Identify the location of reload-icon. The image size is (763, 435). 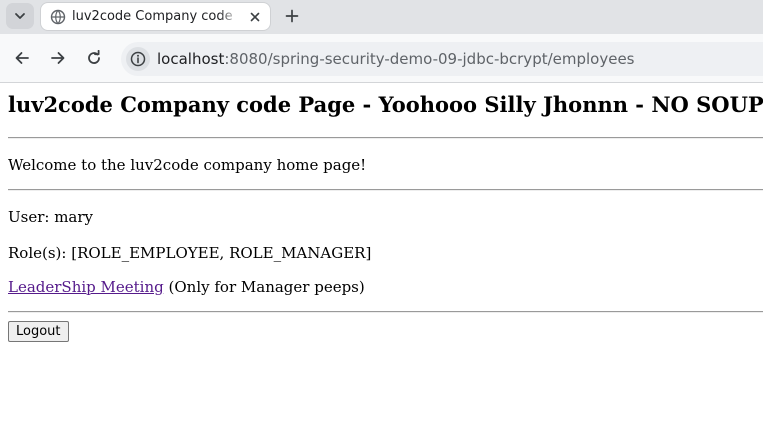
(94, 57).